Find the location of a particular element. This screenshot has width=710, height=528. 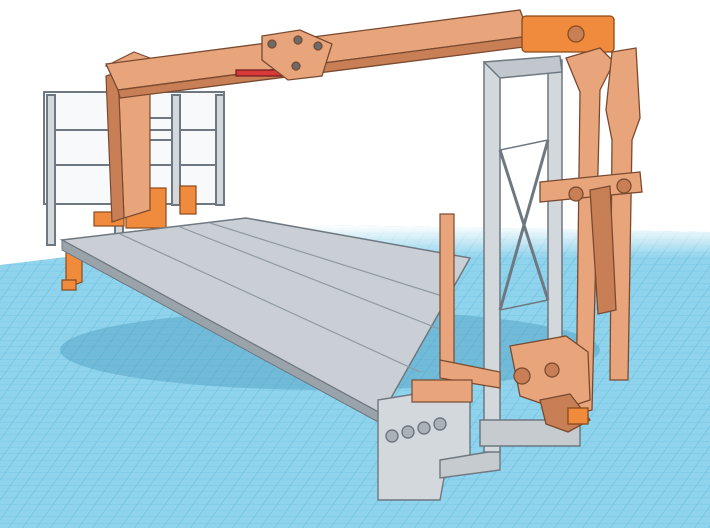

top-actuator is located at coordinates (568, 34).